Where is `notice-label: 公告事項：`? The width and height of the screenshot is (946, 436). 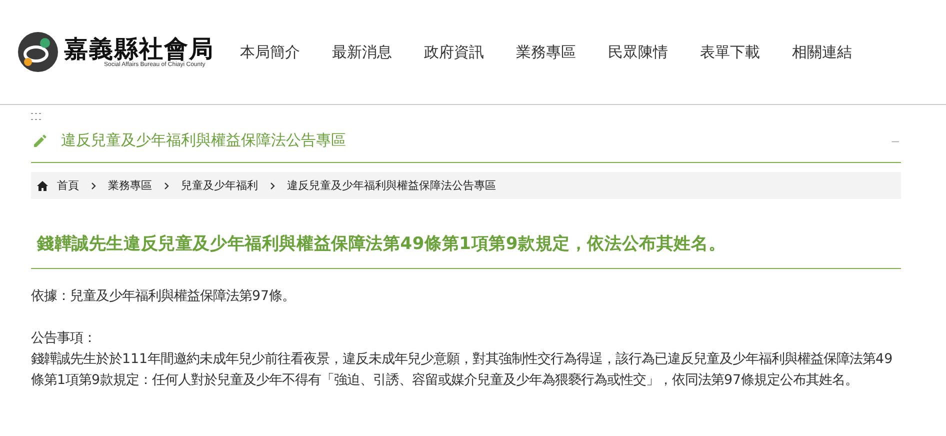 notice-label: 公告事項： is located at coordinates (64, 339).